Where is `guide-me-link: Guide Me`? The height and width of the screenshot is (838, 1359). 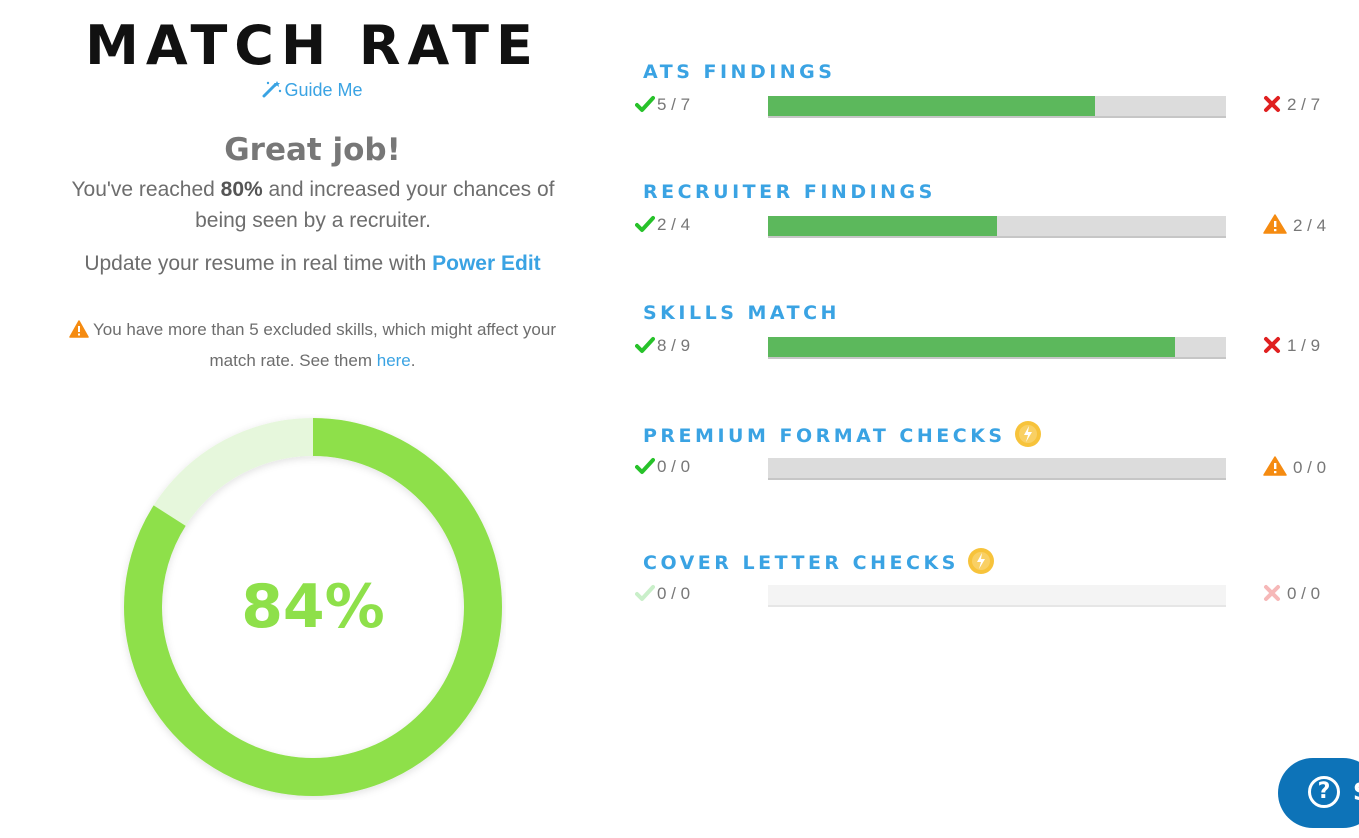
guide-me-link: Guide Me is located at coordinates (312, 90).